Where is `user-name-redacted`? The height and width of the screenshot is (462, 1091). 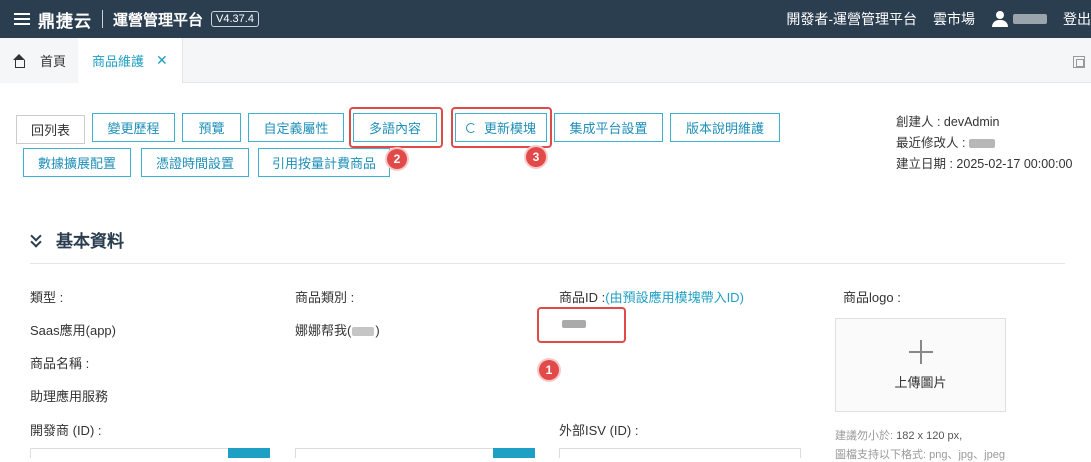
user-name-redacted is located at coordinates (1030, 19).